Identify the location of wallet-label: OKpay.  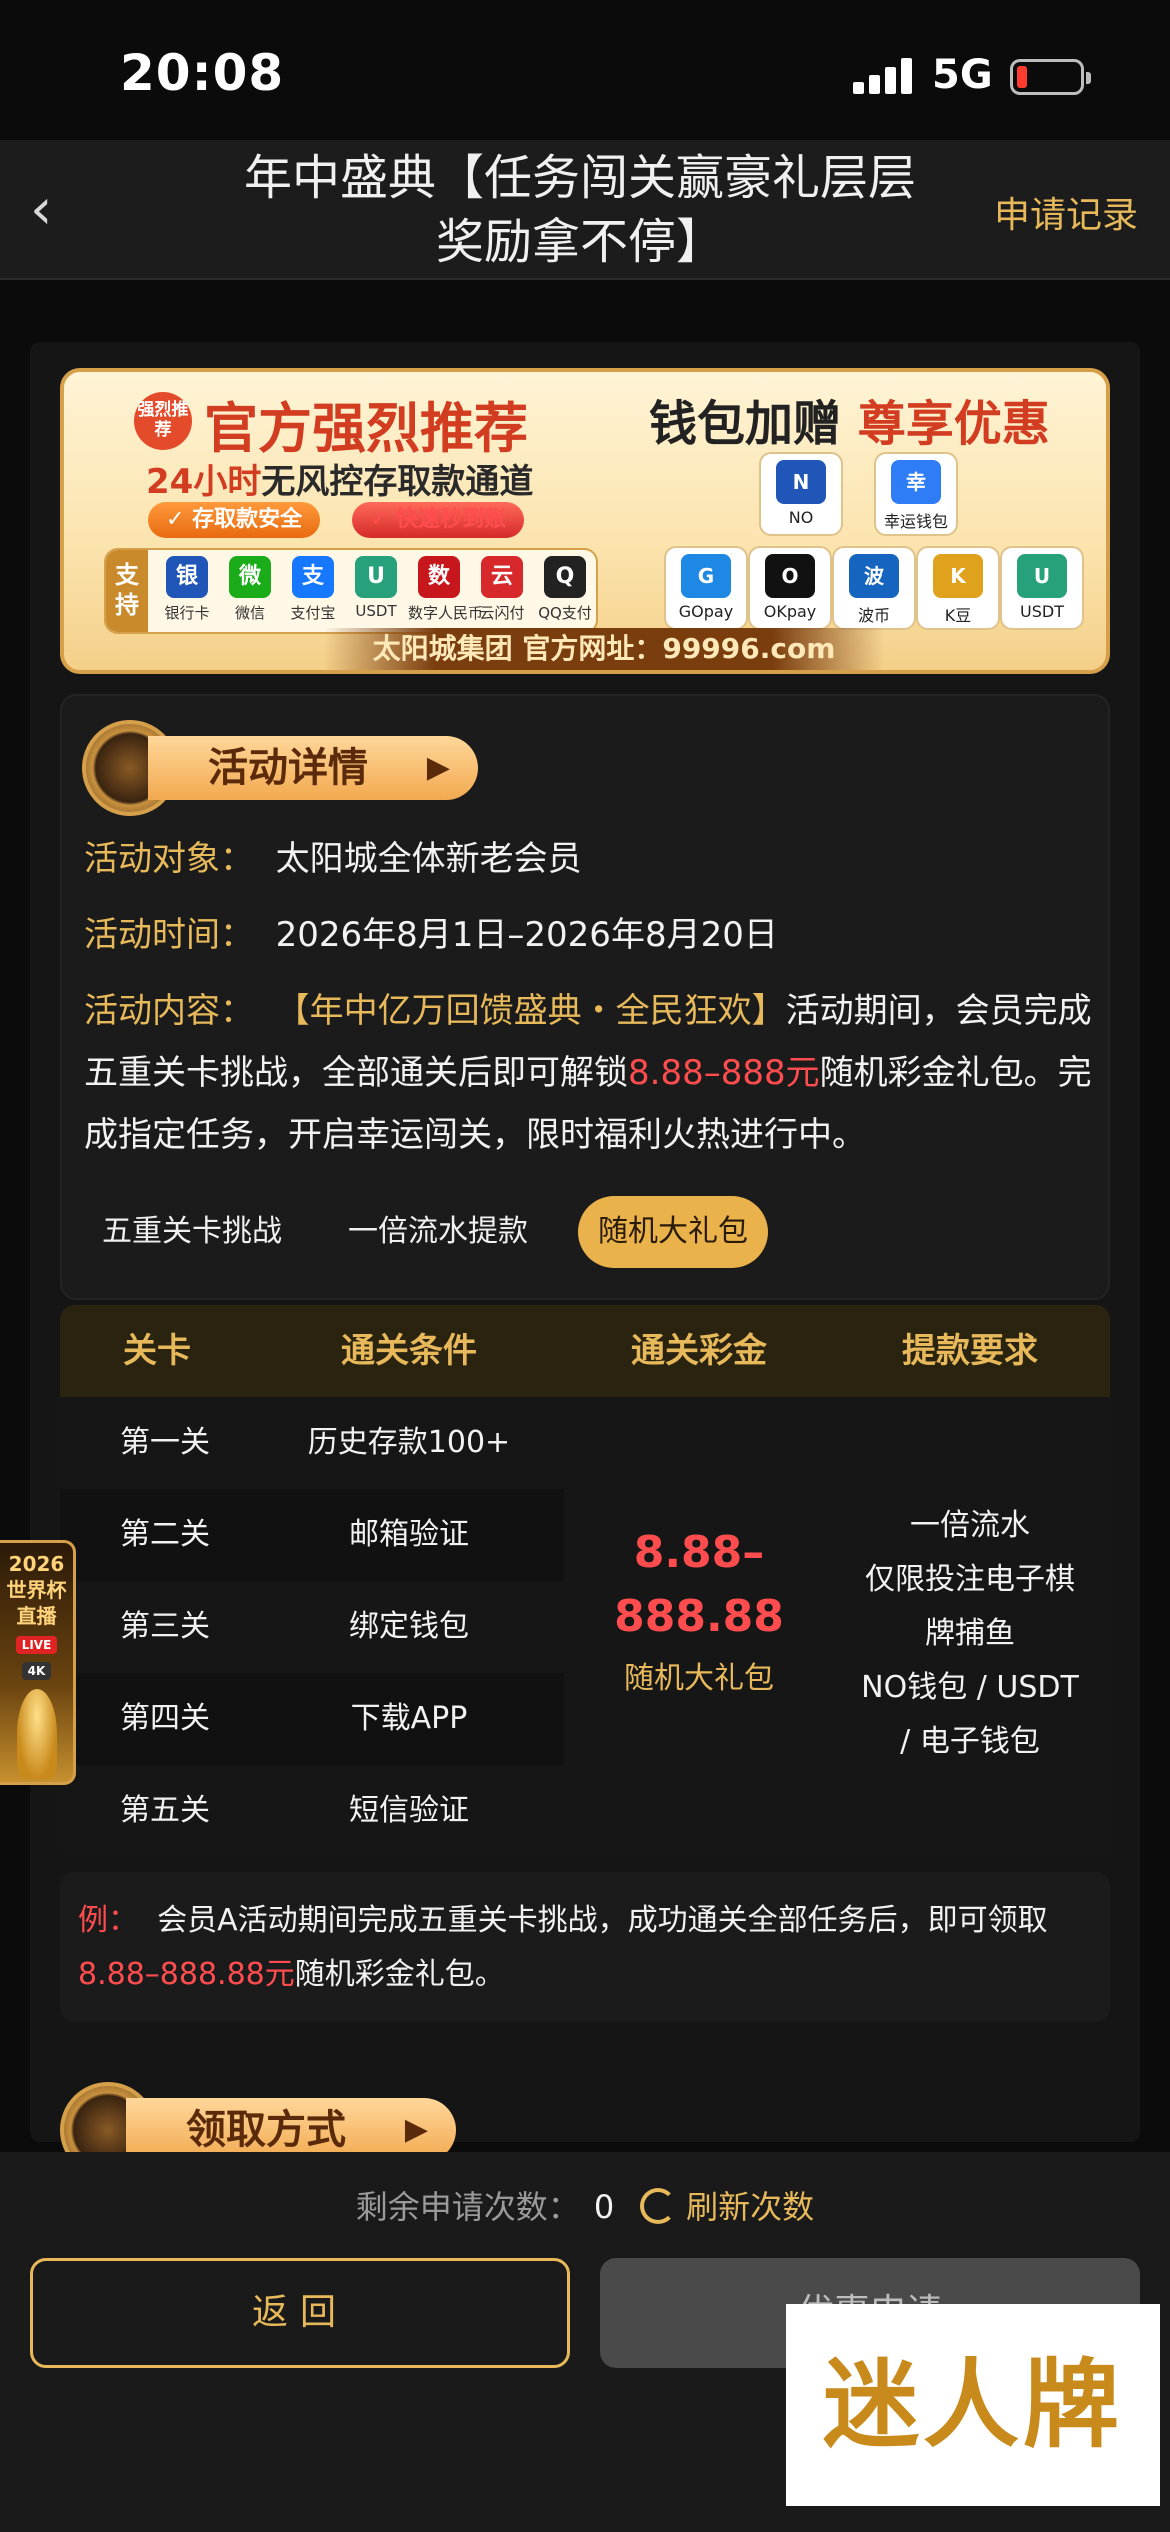
(790, 611).